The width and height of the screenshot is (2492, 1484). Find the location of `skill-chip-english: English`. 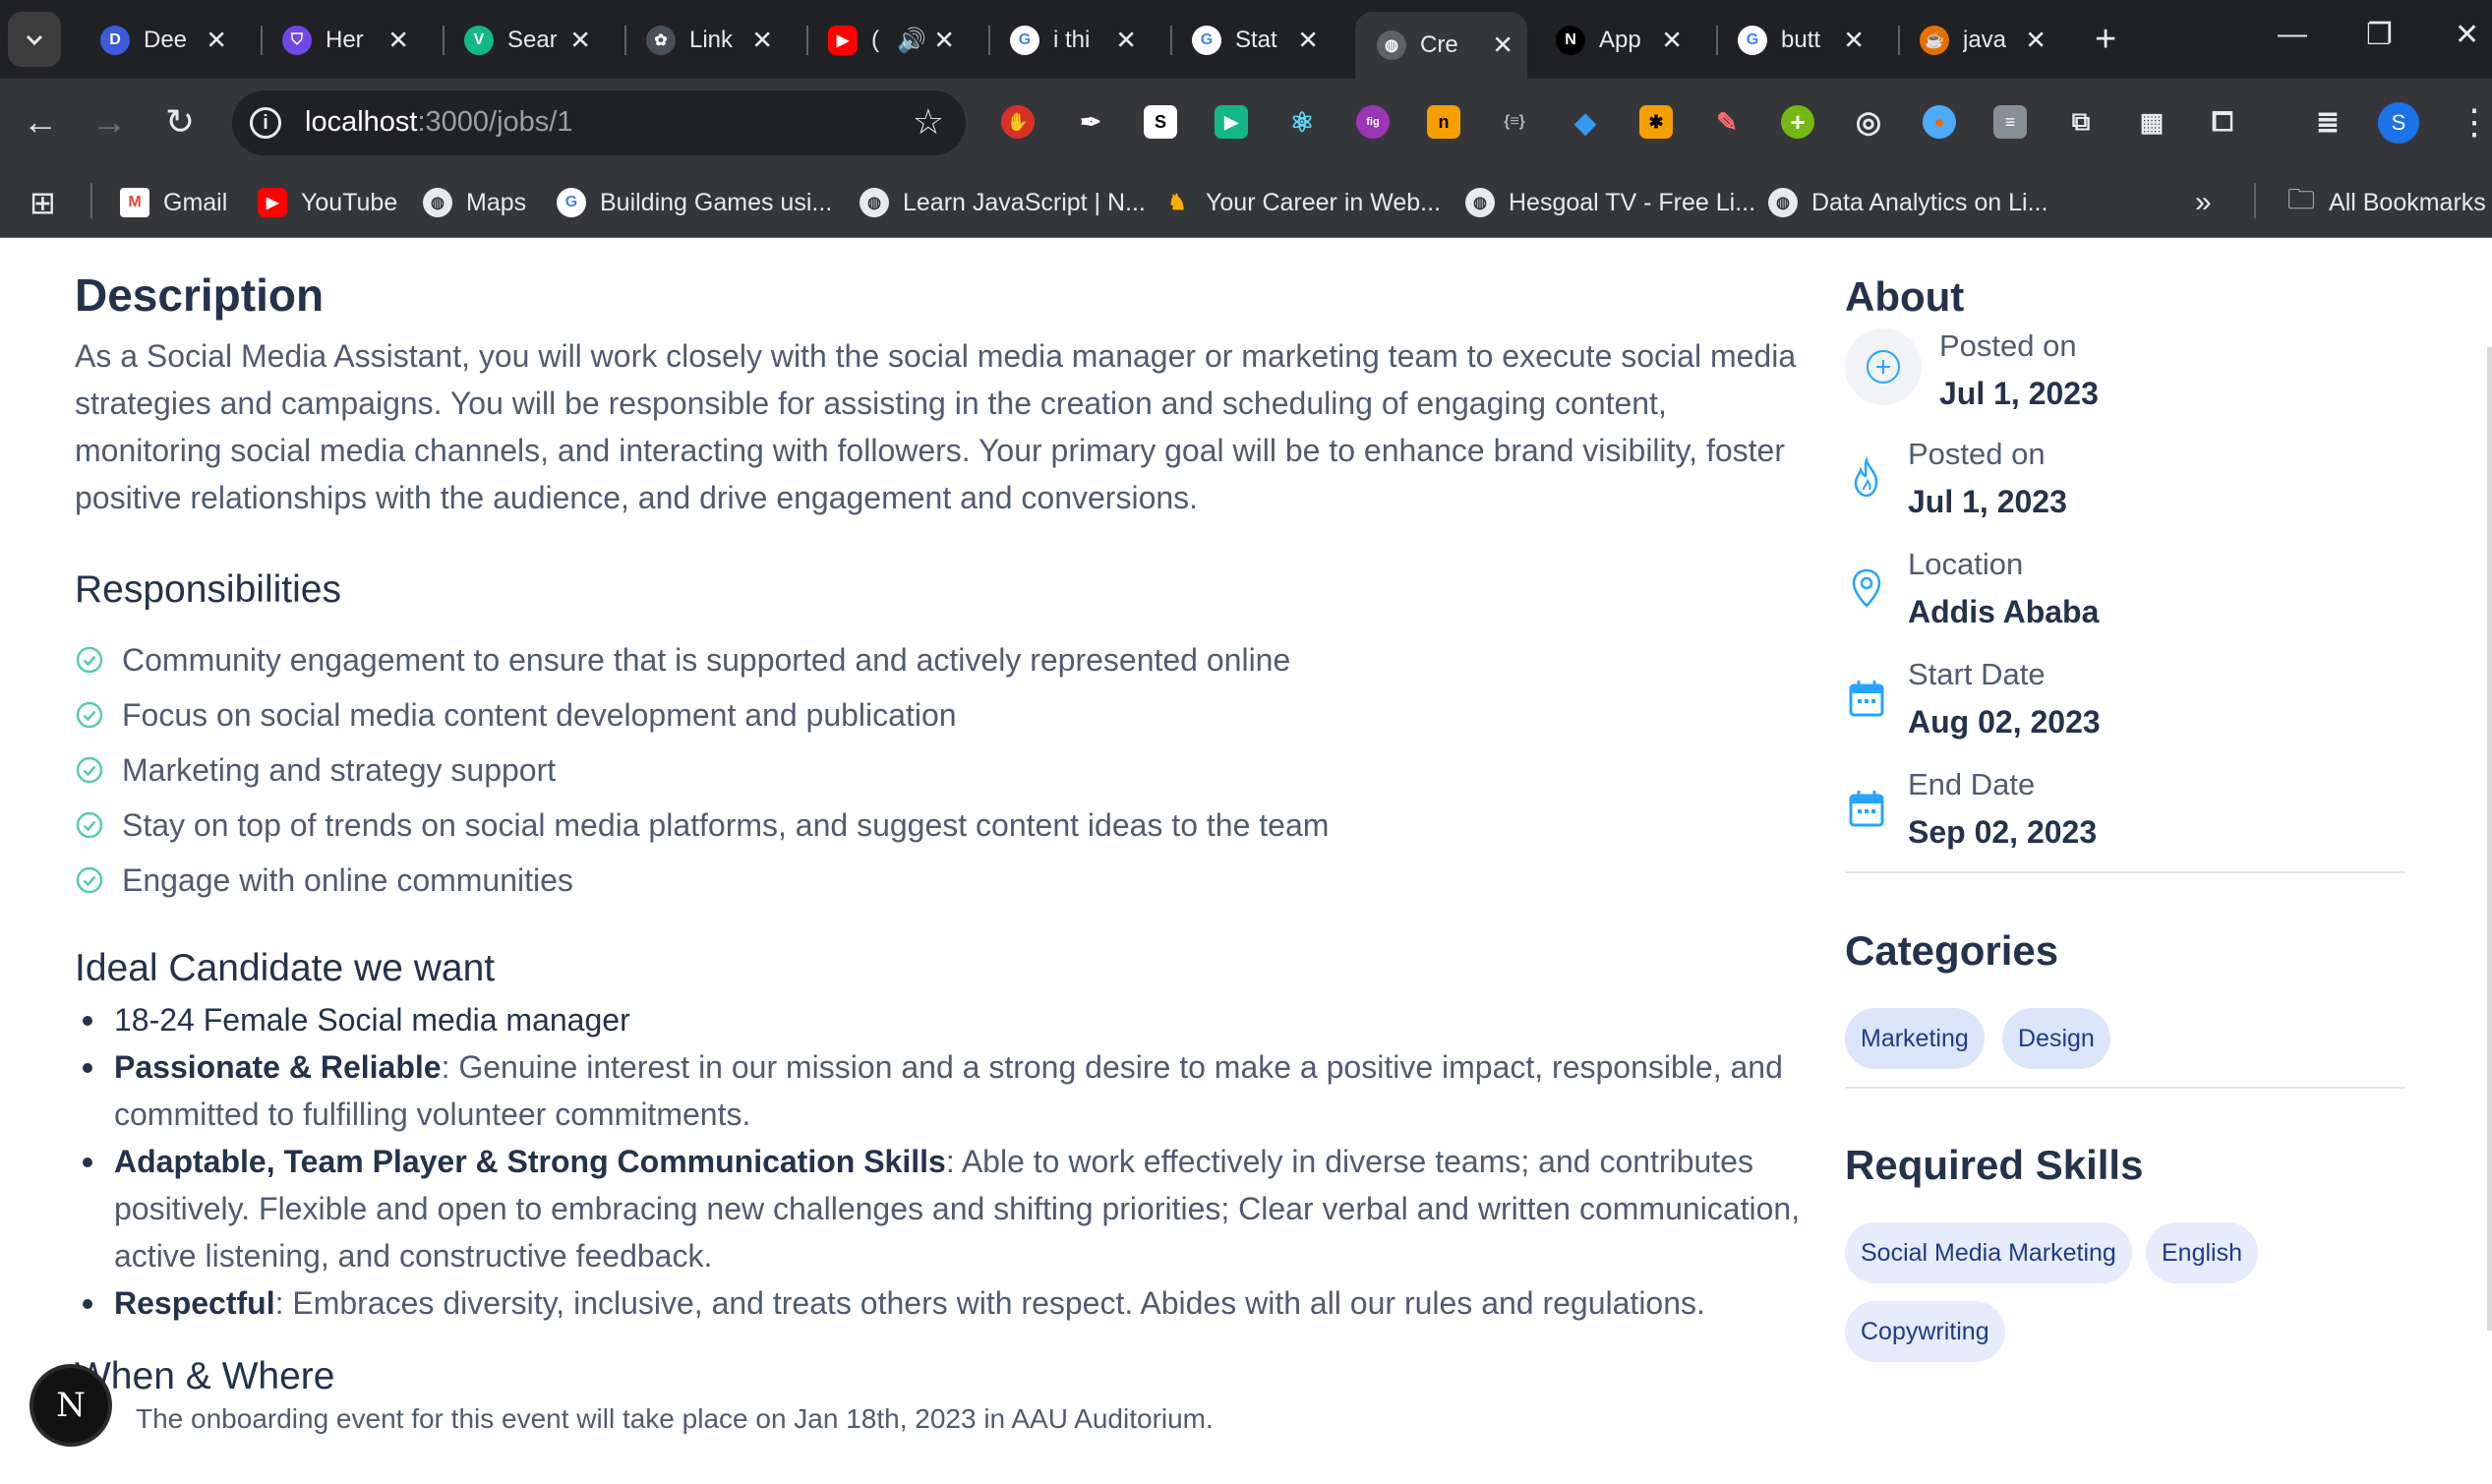

skill-chip-english: English is located at coordinates (2202, 1252).